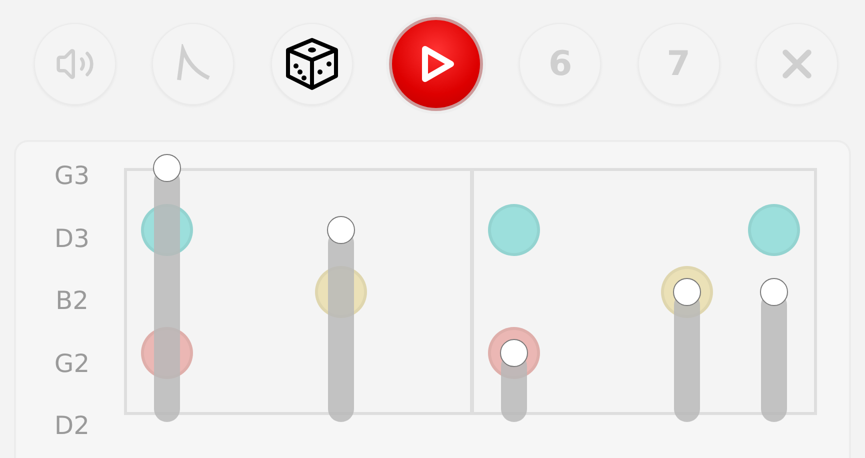  I want to click on play-button, so click(435, 64).